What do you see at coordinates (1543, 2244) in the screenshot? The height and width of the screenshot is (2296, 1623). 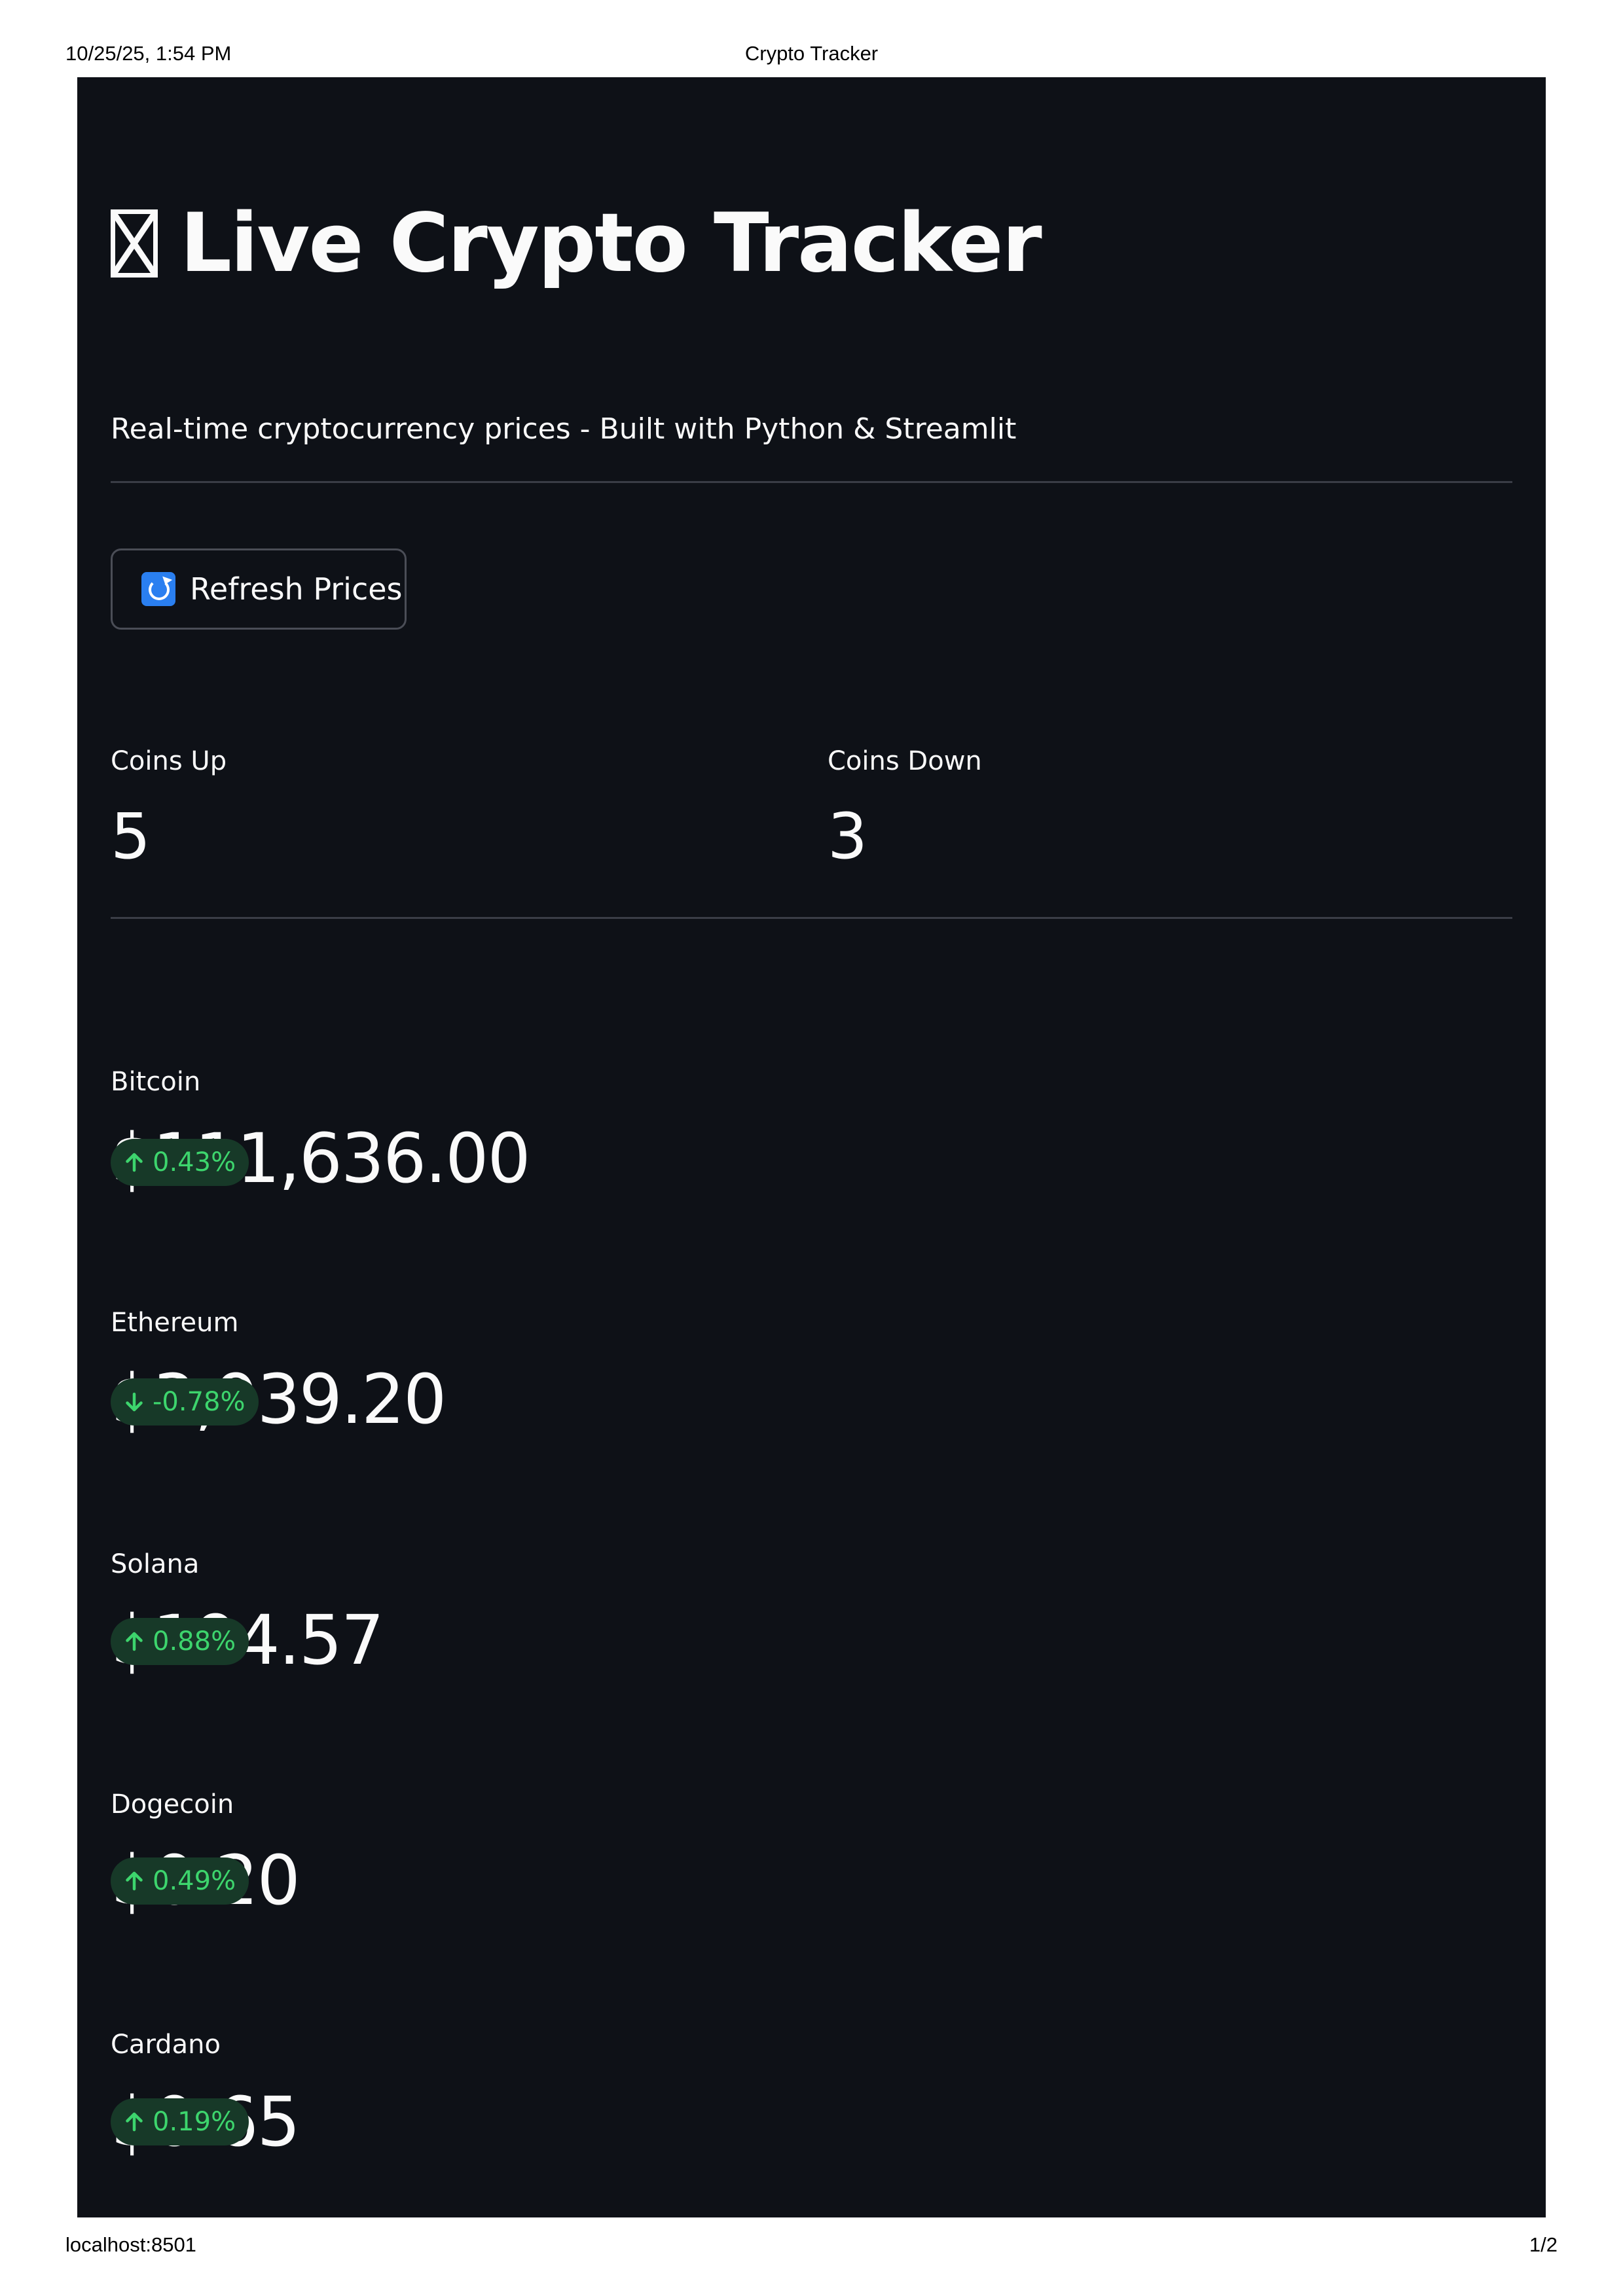 I see `print-page-number: 1/2` at bounding box center [1543, 2244].